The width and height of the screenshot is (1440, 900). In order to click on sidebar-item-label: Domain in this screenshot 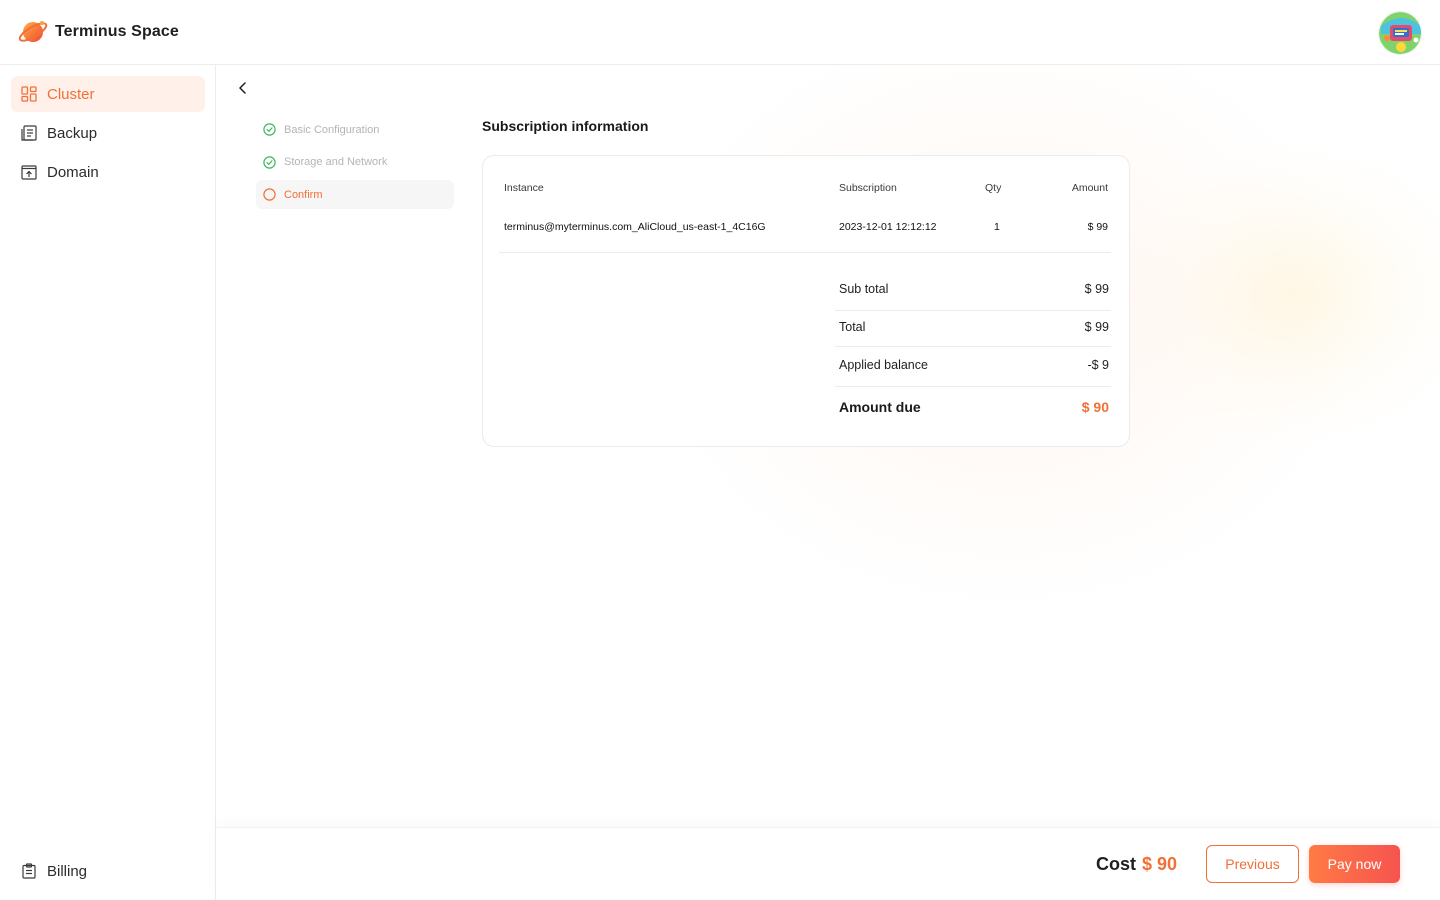, I will do `click(73, 172)`.